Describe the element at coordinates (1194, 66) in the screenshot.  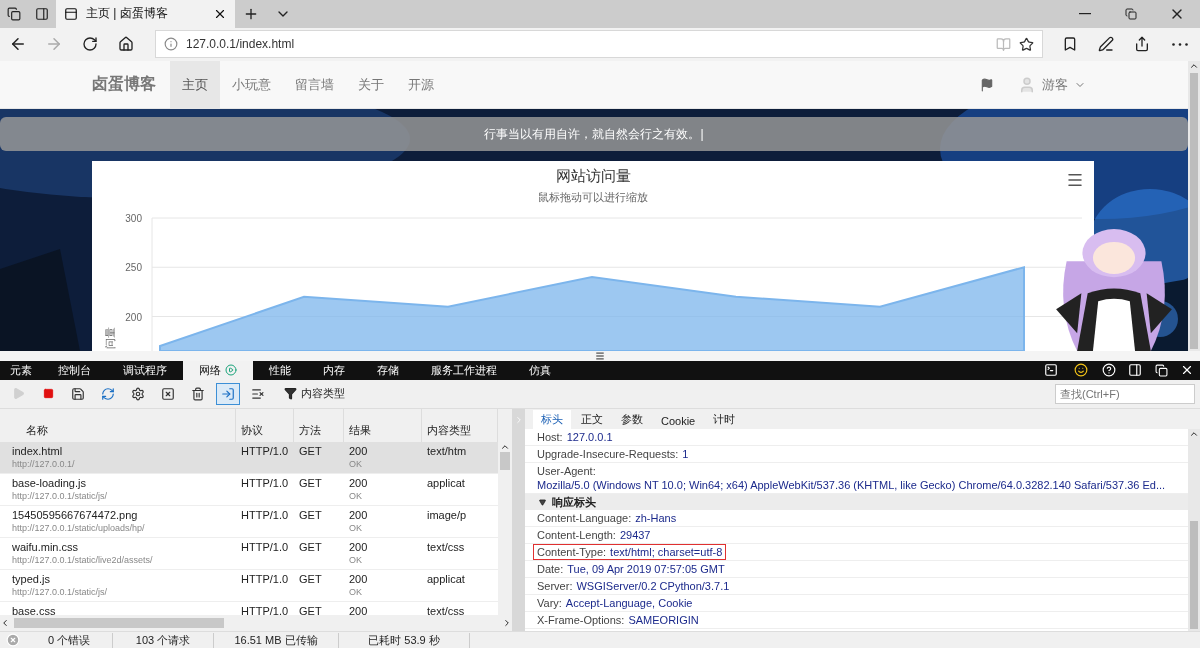
I see `scroll-up-icon` at that location.